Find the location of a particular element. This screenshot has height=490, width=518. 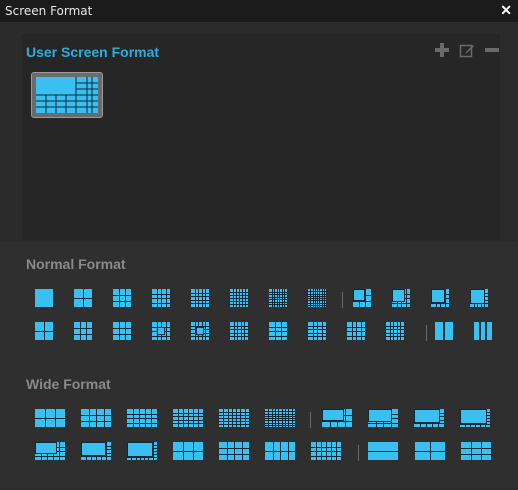

user-layout-thumbnail is located at coordinates (67, 95).